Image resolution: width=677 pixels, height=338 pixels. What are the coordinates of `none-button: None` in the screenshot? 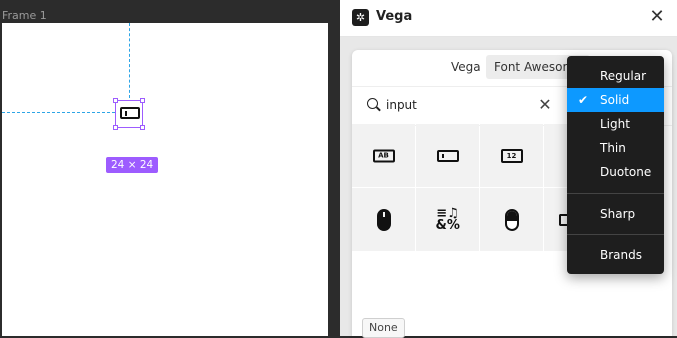 It's located at (383, 328).